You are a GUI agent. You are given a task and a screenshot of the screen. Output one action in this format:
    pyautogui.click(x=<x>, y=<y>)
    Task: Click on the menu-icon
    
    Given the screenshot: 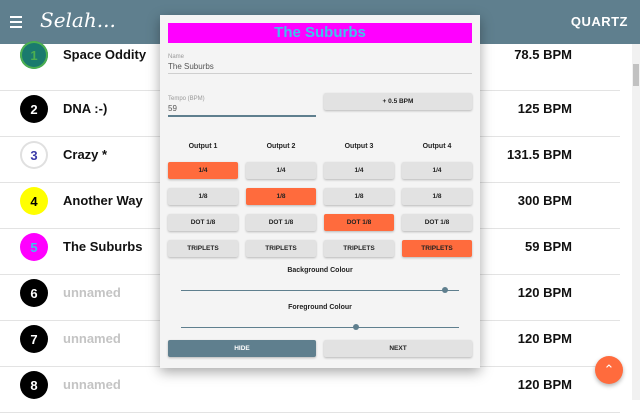 What is the action you would take?
    pyautogui.click(x=16, y=22)
    